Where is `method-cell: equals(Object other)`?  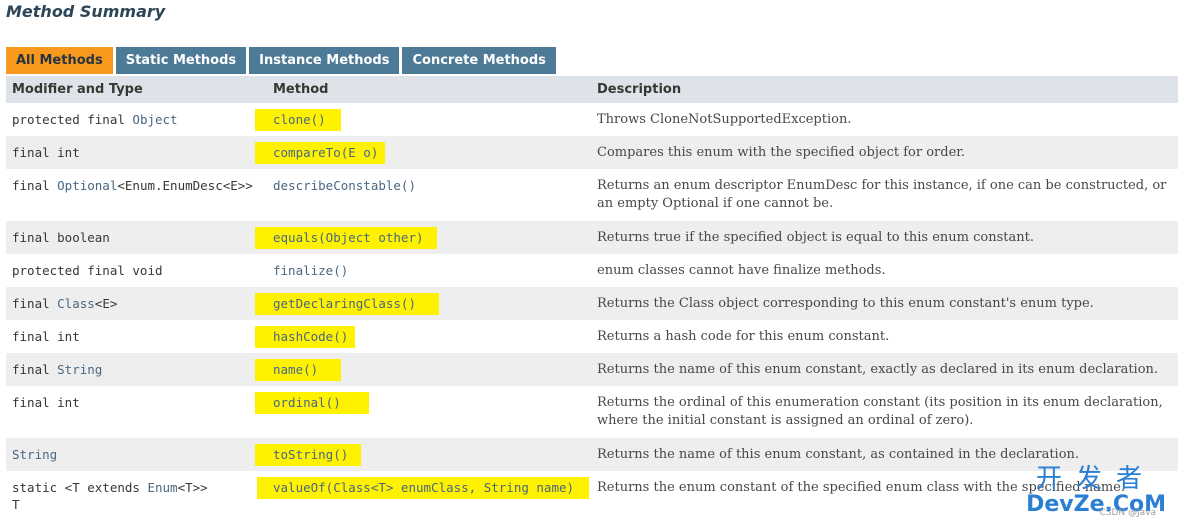 method-cell: equals(Object other) is located at coordinates (348, 237).